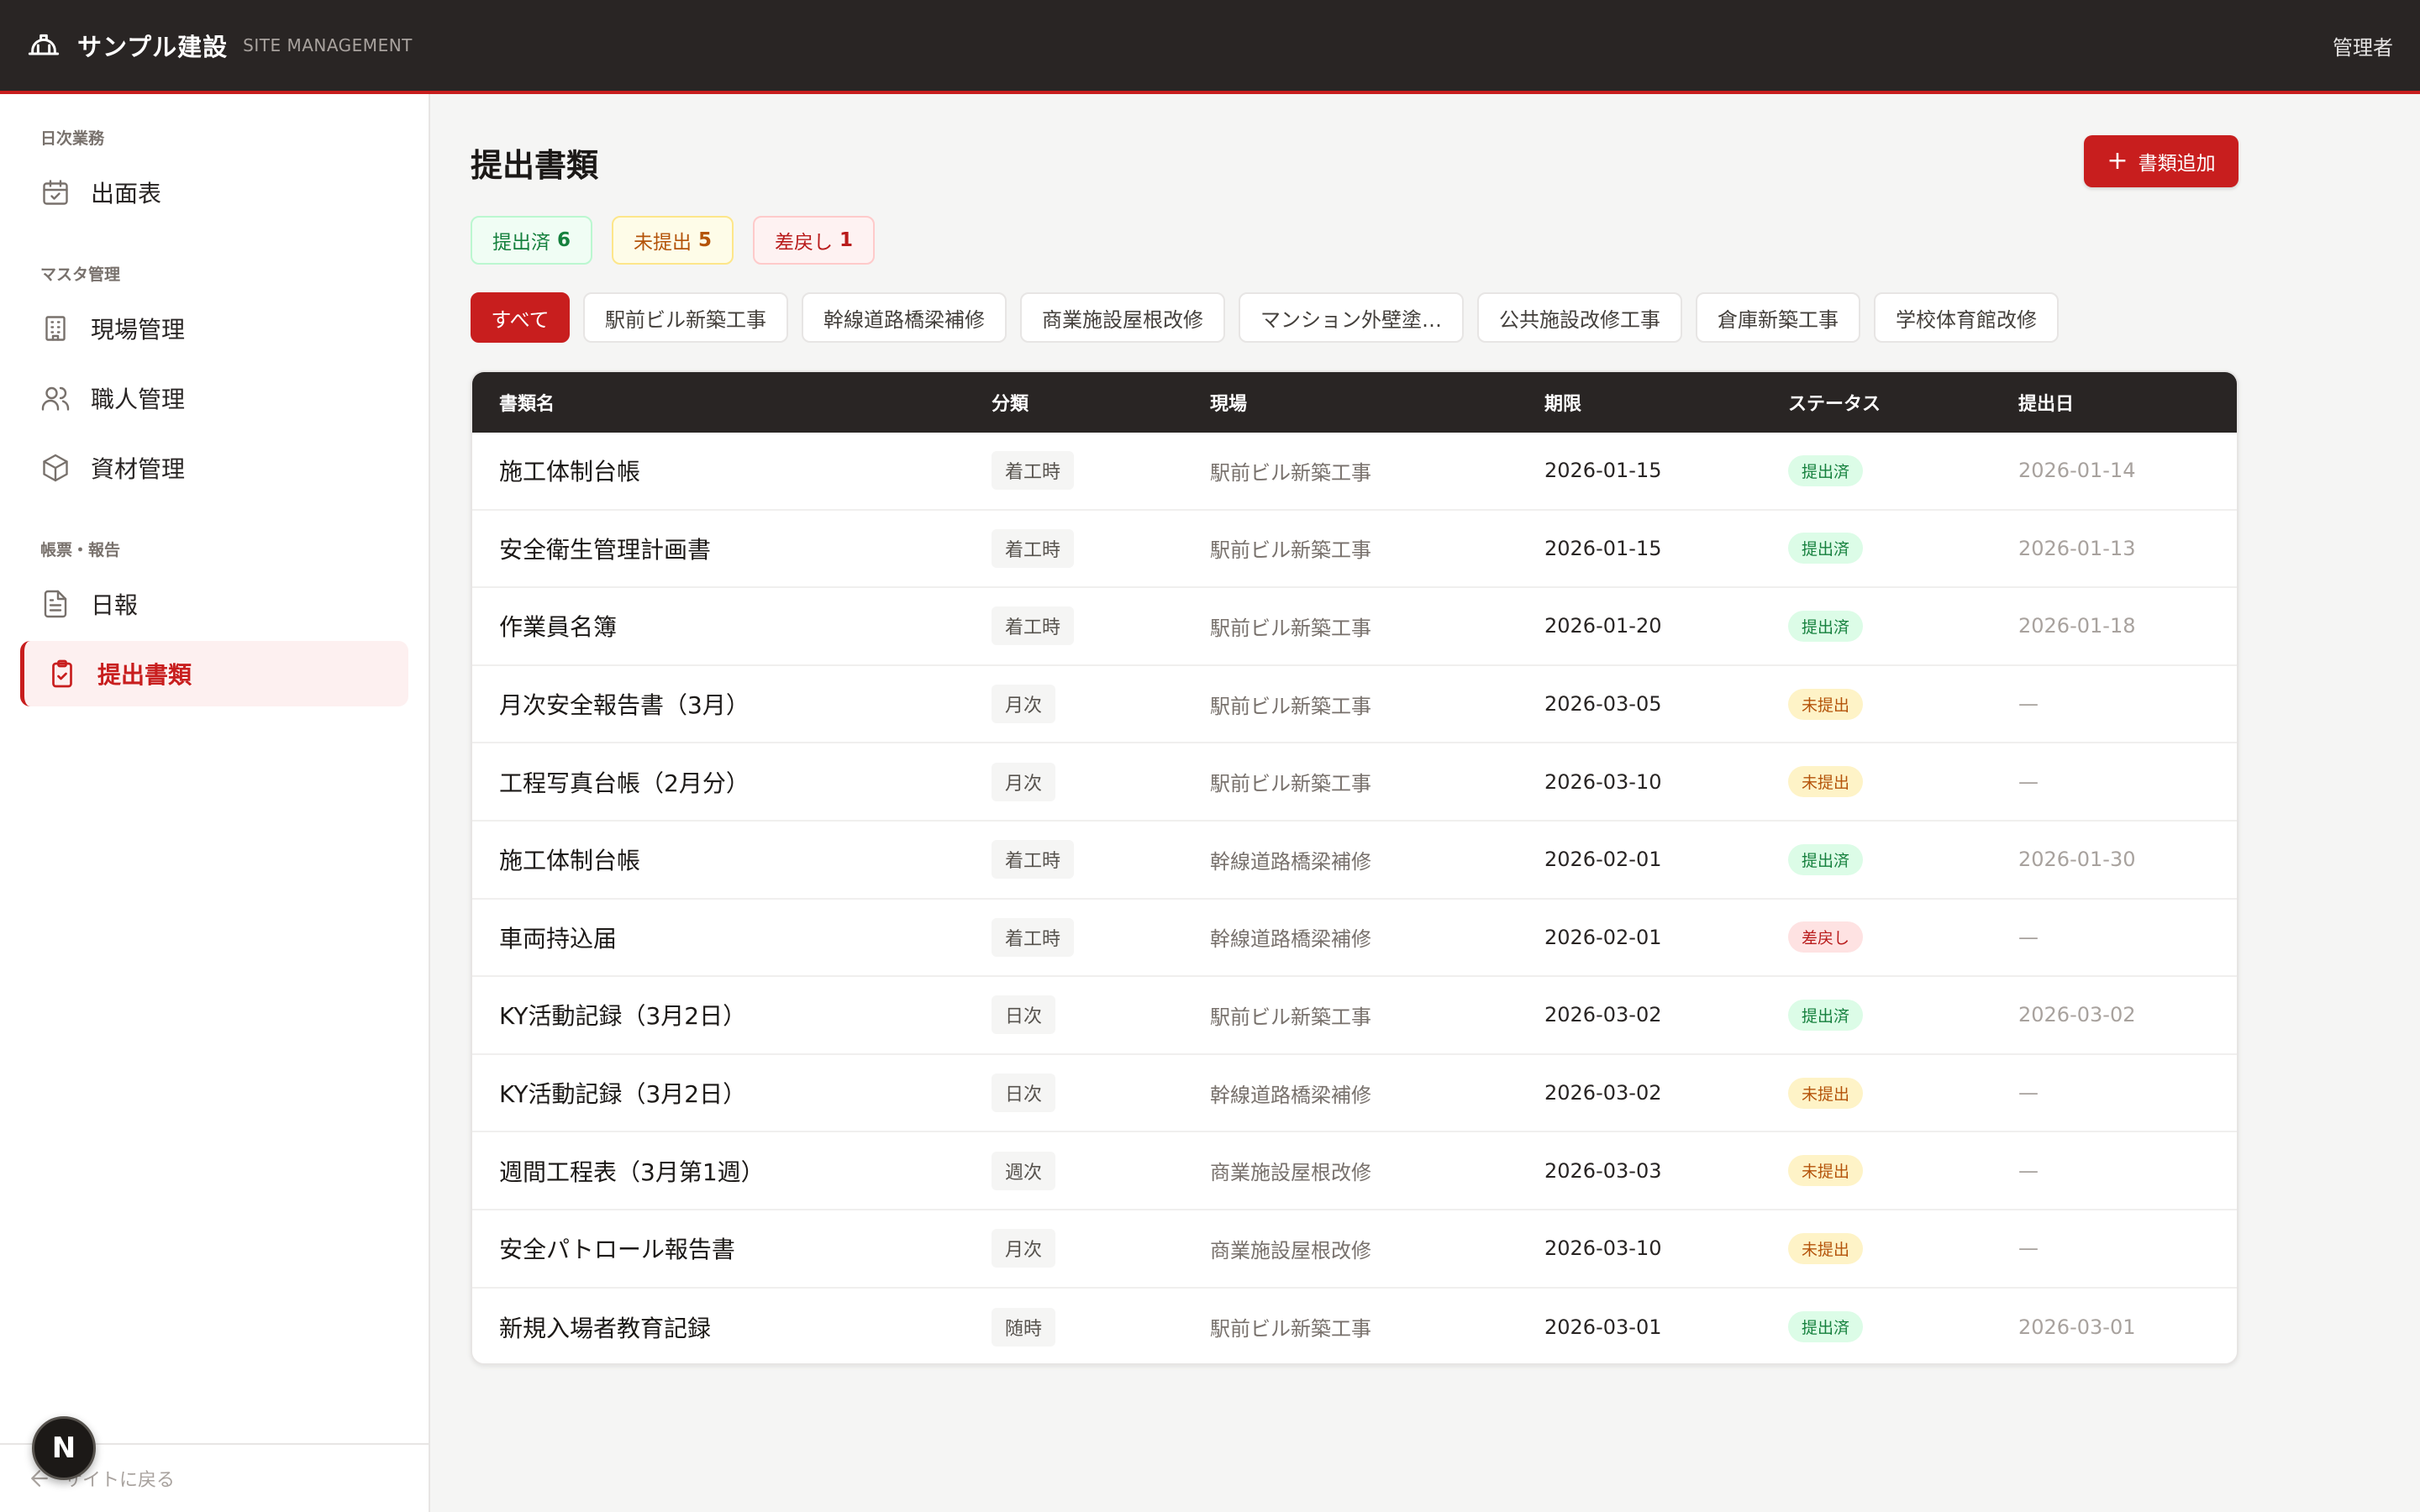  Describe the element at coordinates (55, 398) in the screenshot. I see `users-icon` at that location.